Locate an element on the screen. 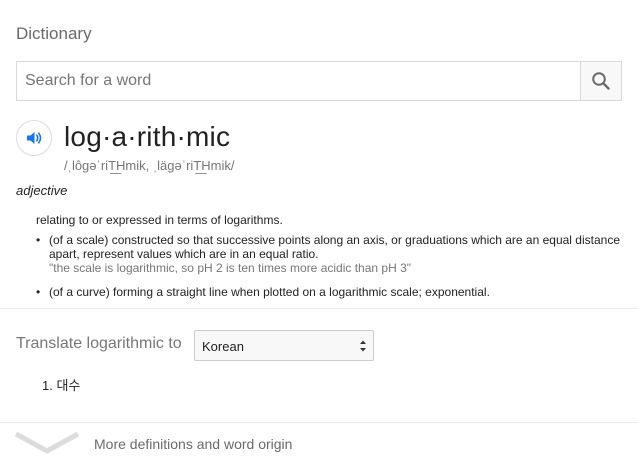 The height and width of the screenshot is (463, 638). search-button is located at coordinates (600, 81).